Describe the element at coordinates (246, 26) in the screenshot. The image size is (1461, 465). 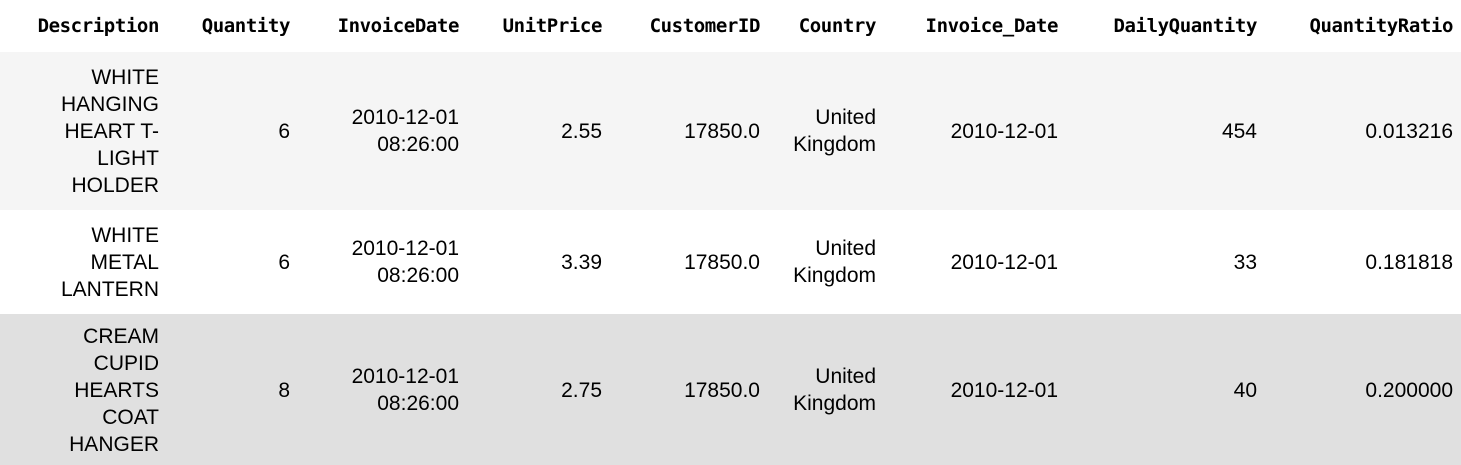
I see `column-header-quantity: Quantity` at that location.